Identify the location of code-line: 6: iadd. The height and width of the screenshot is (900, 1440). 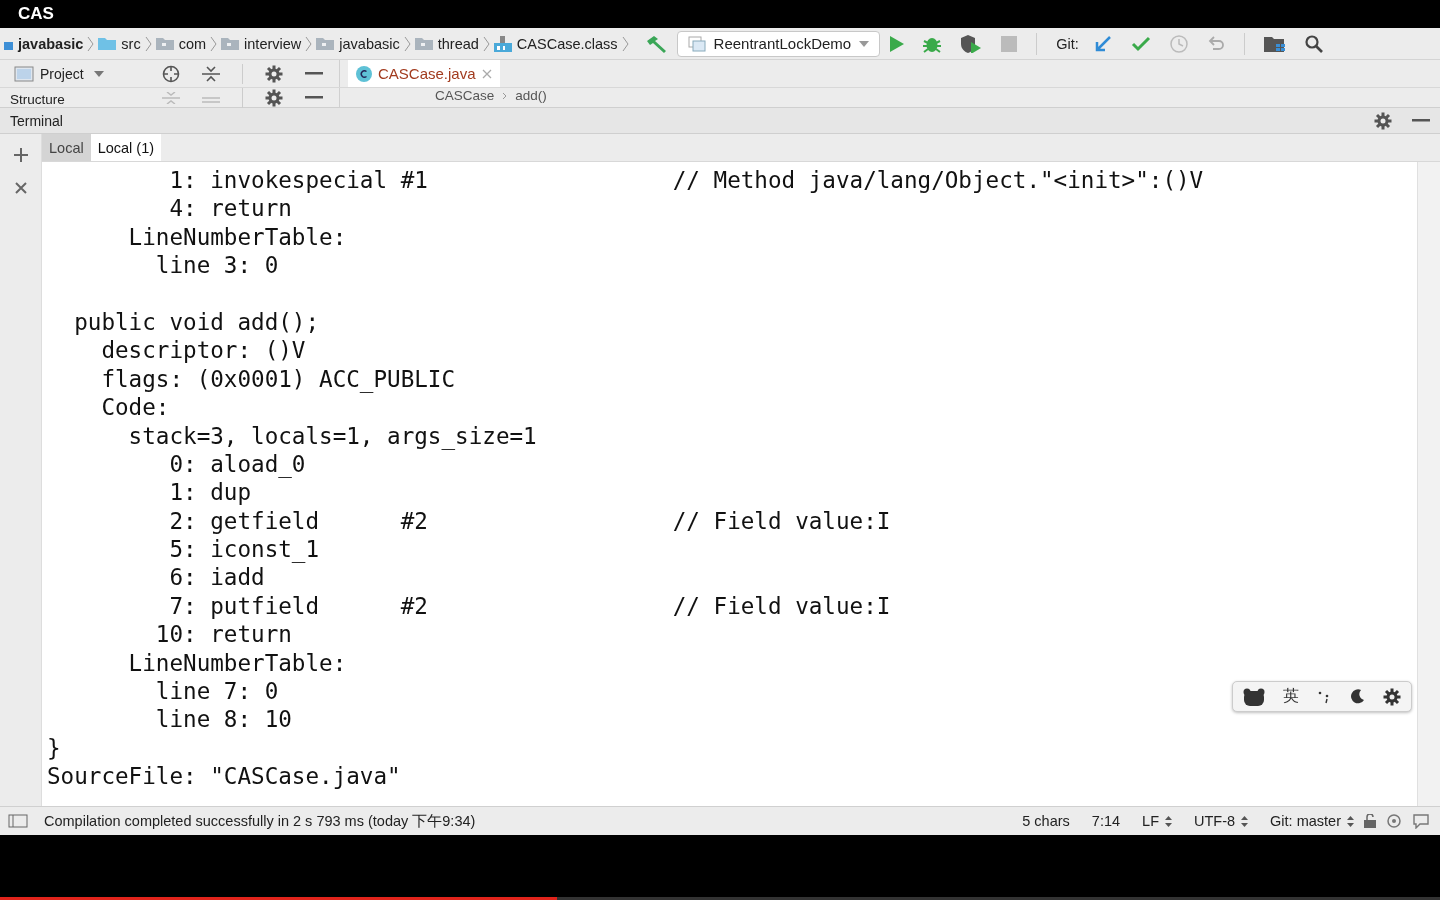
(216, 577).